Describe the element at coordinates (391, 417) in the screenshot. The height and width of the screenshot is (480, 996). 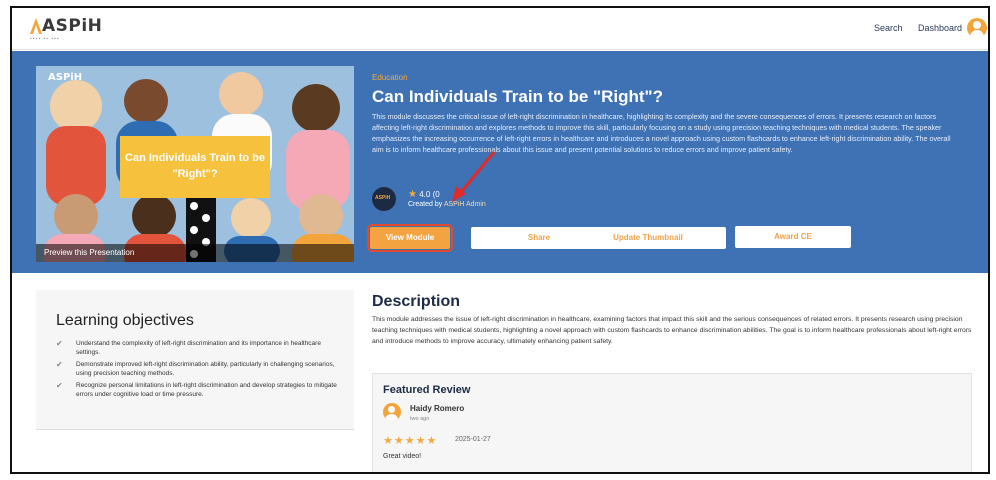
I see `reviewer-avatar-body` at that location.